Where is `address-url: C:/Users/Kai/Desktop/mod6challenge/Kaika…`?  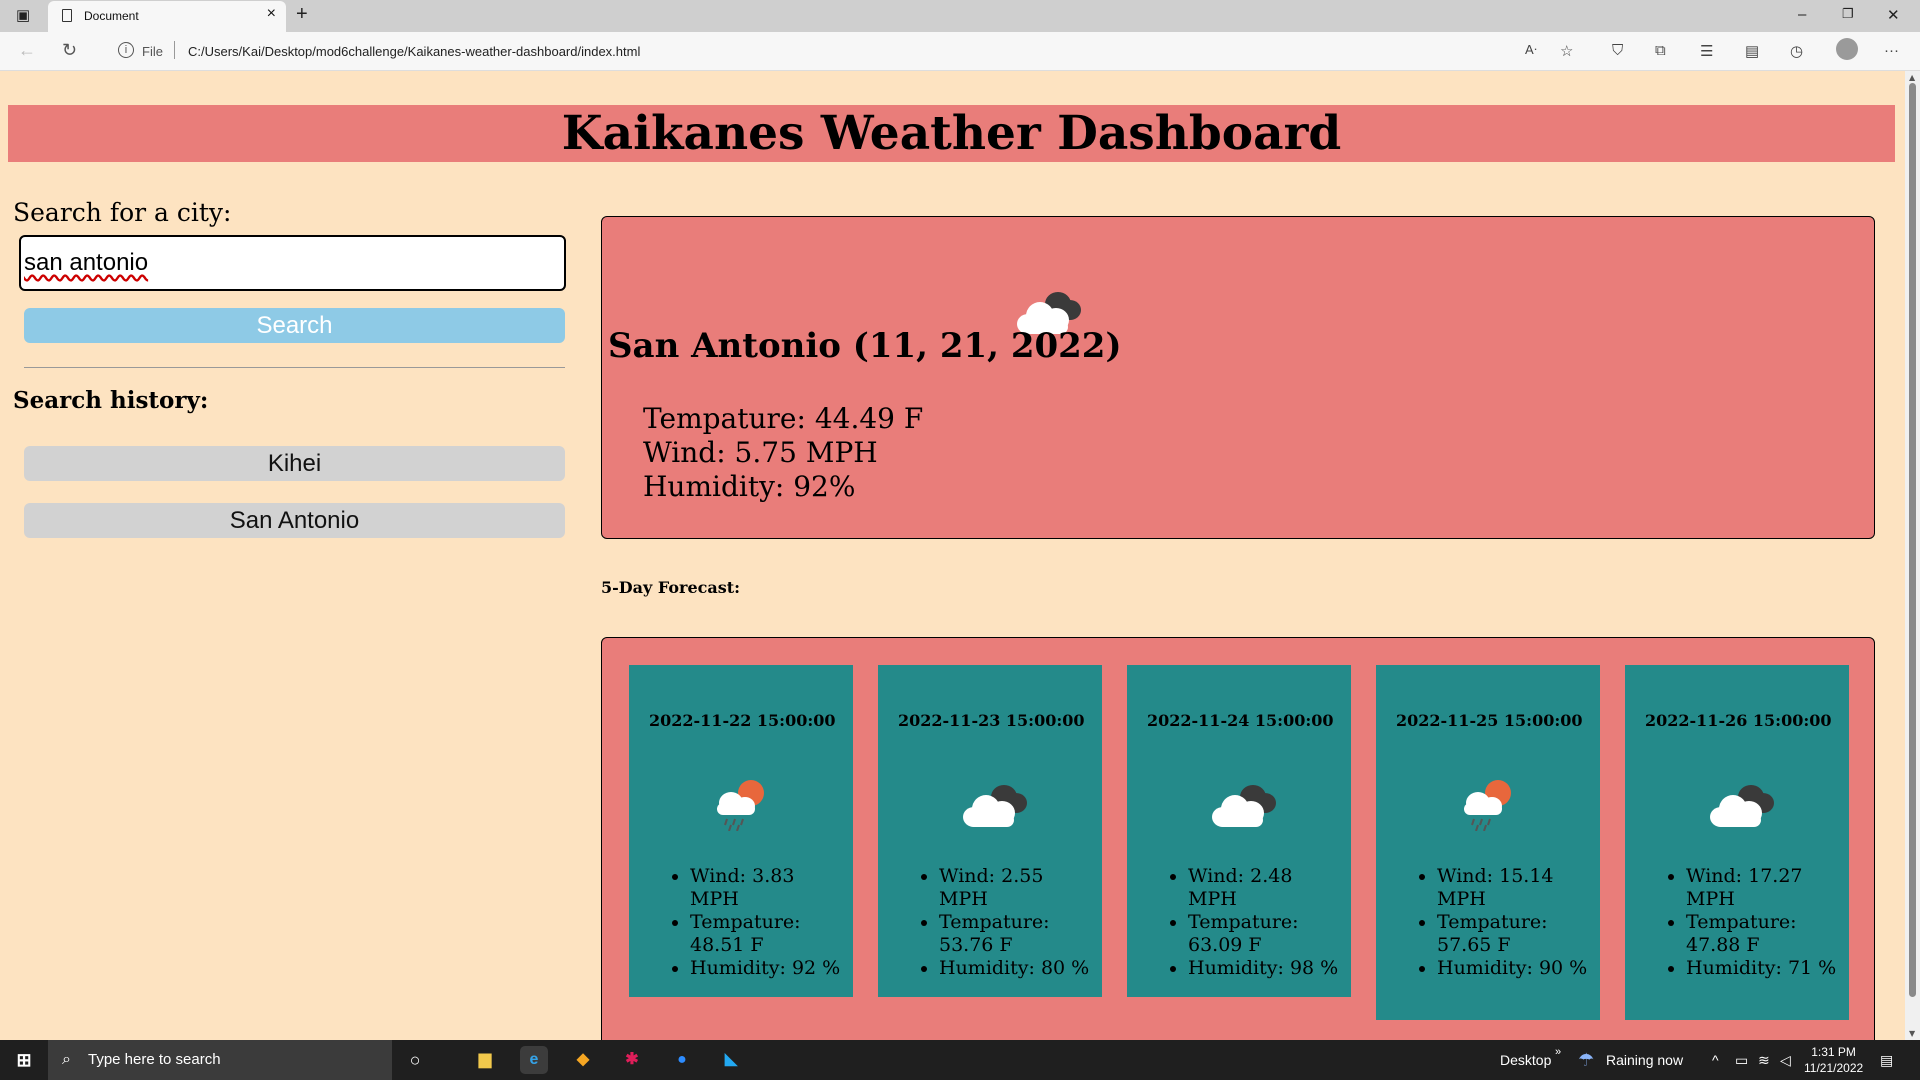 address-url: C:/Users/Kai/Desktop/mod6challenge/Kaika… is located at coordinates (414, 51).